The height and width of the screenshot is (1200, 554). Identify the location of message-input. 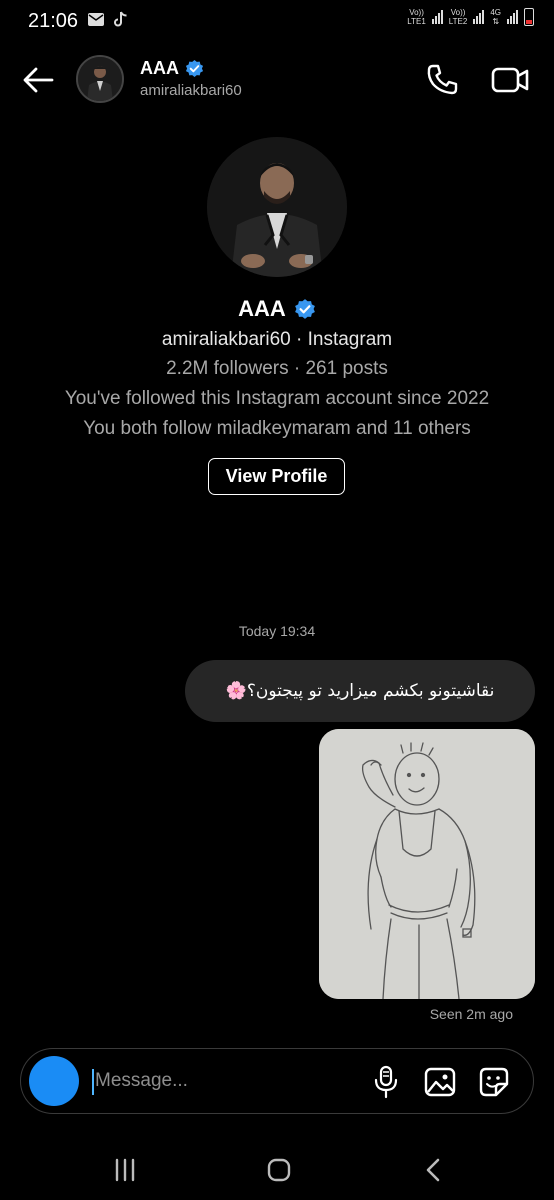
(225, 1081).